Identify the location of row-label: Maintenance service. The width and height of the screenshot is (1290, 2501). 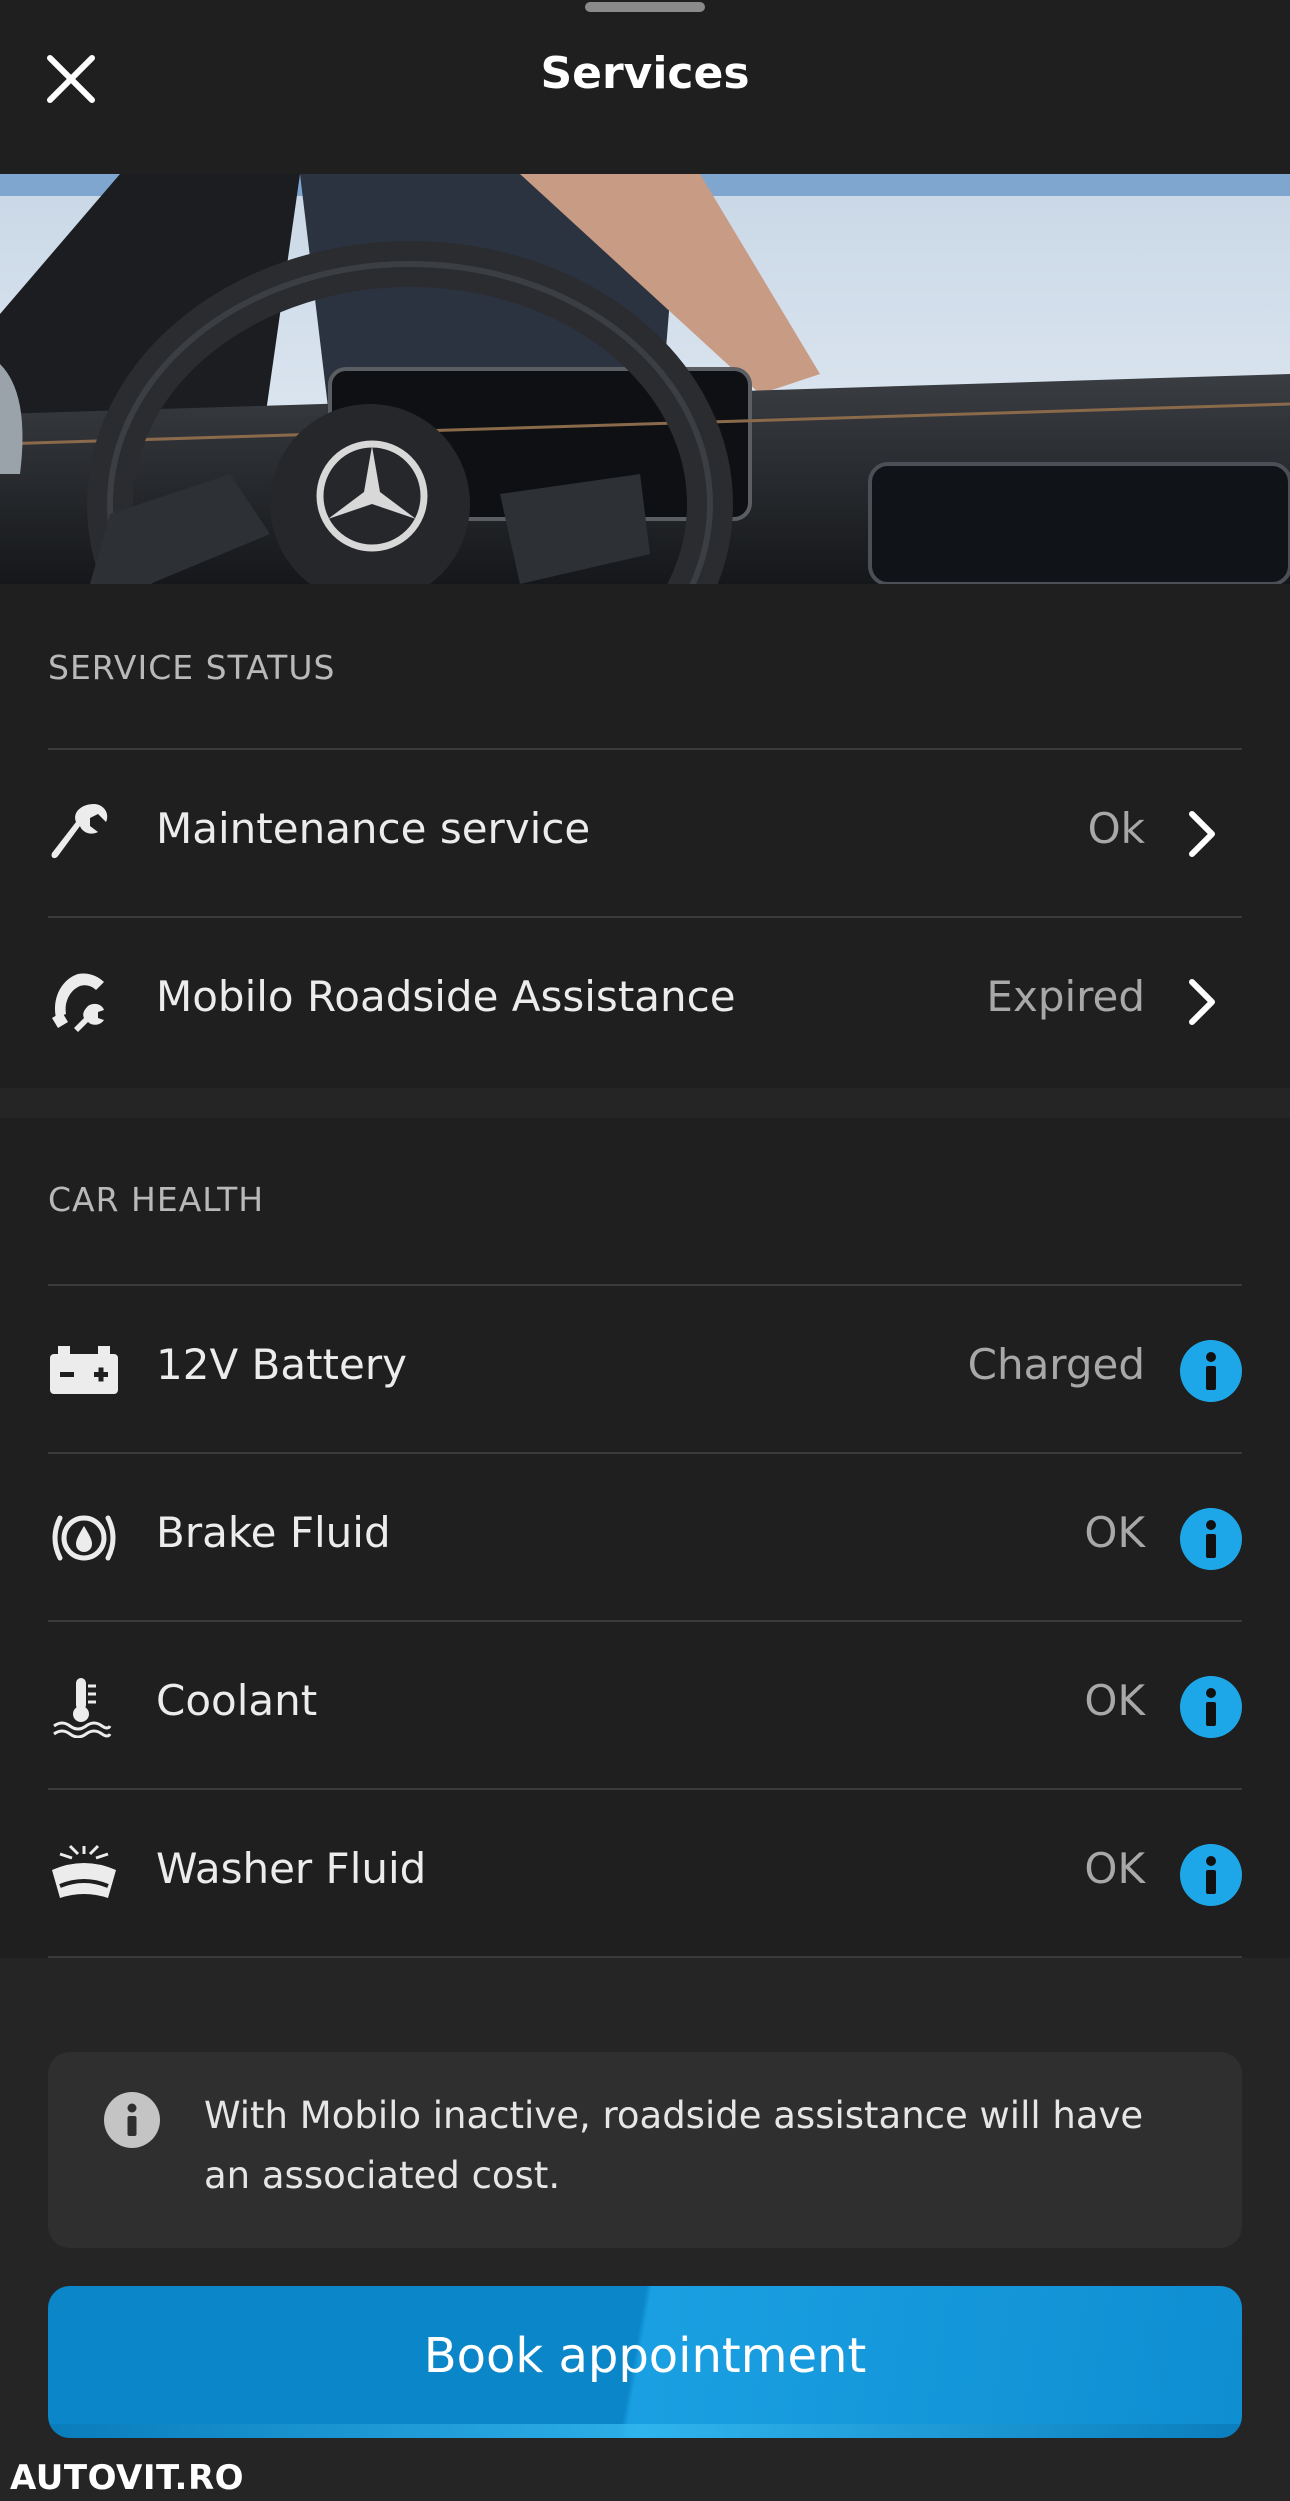
(373, 828).